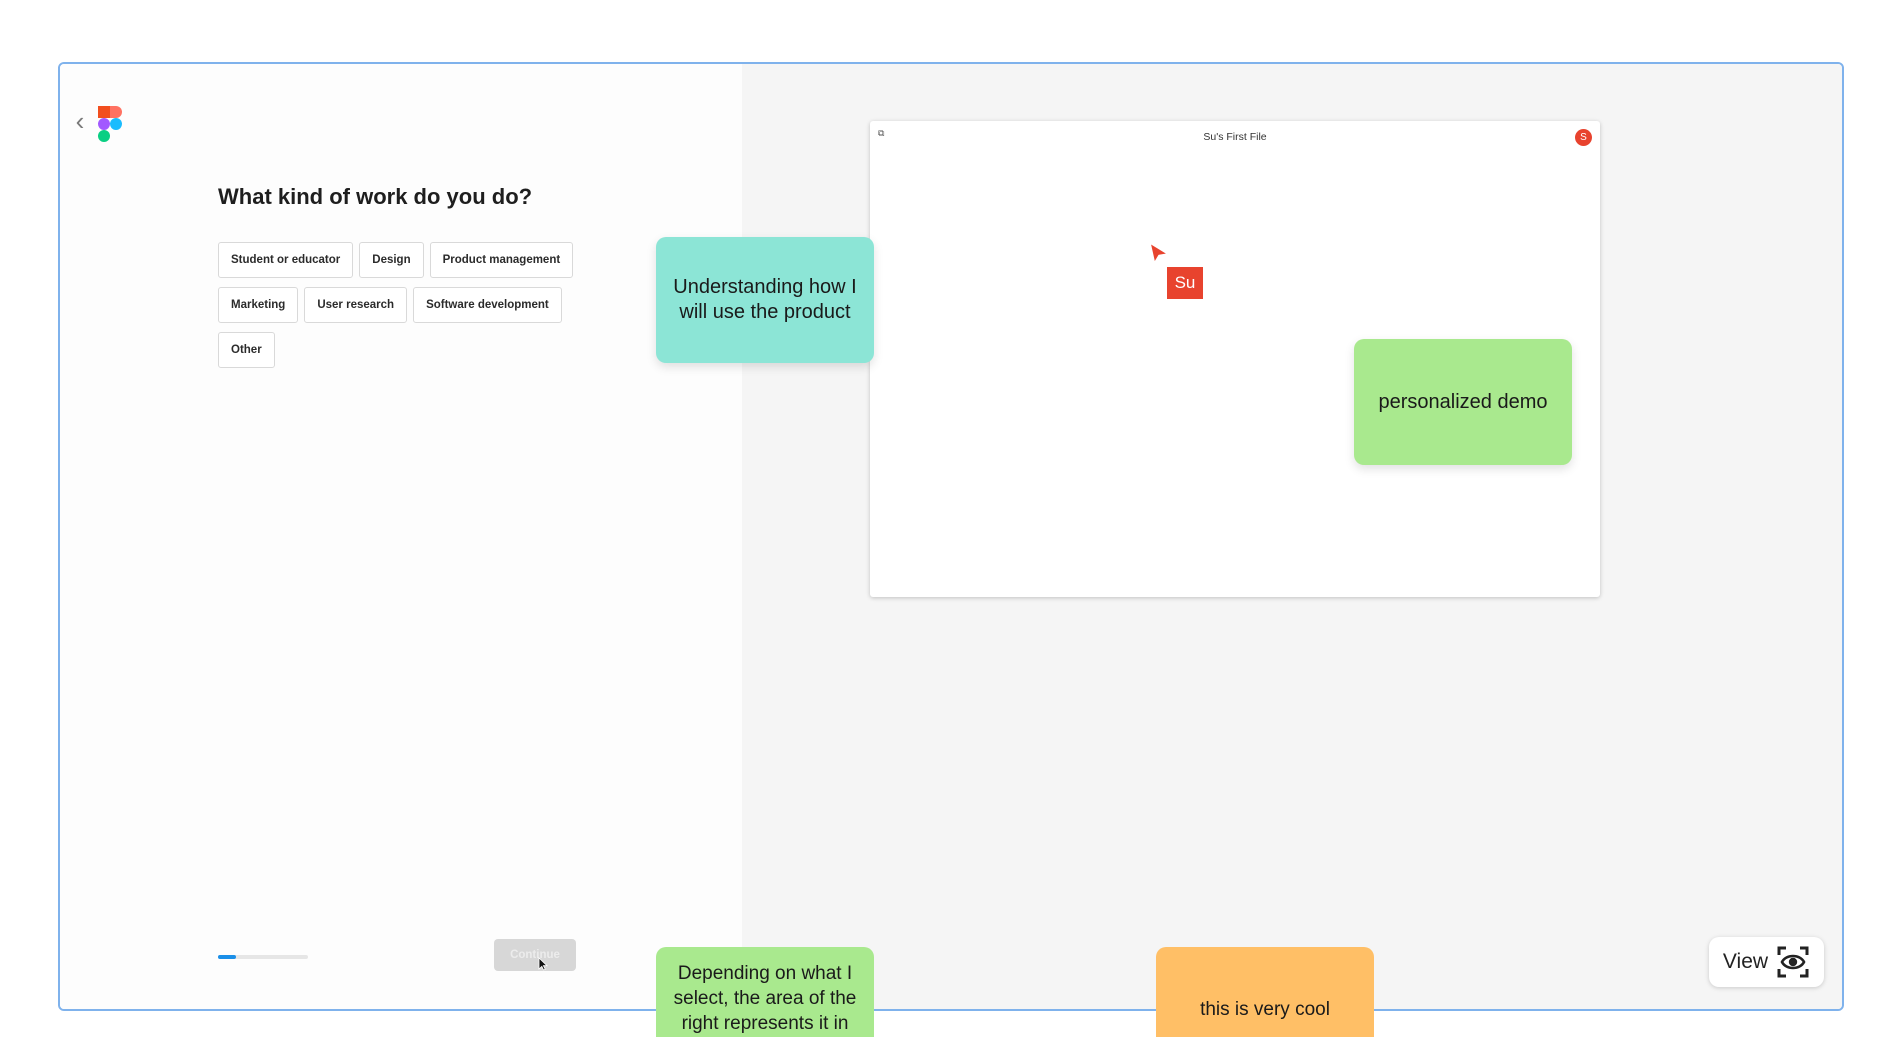 Image resolution: width=1895 pixels, height=1037 pixels. Describe the element at coordinates (246, 350) in the screenshot. I see `option-other: Other` at that location.